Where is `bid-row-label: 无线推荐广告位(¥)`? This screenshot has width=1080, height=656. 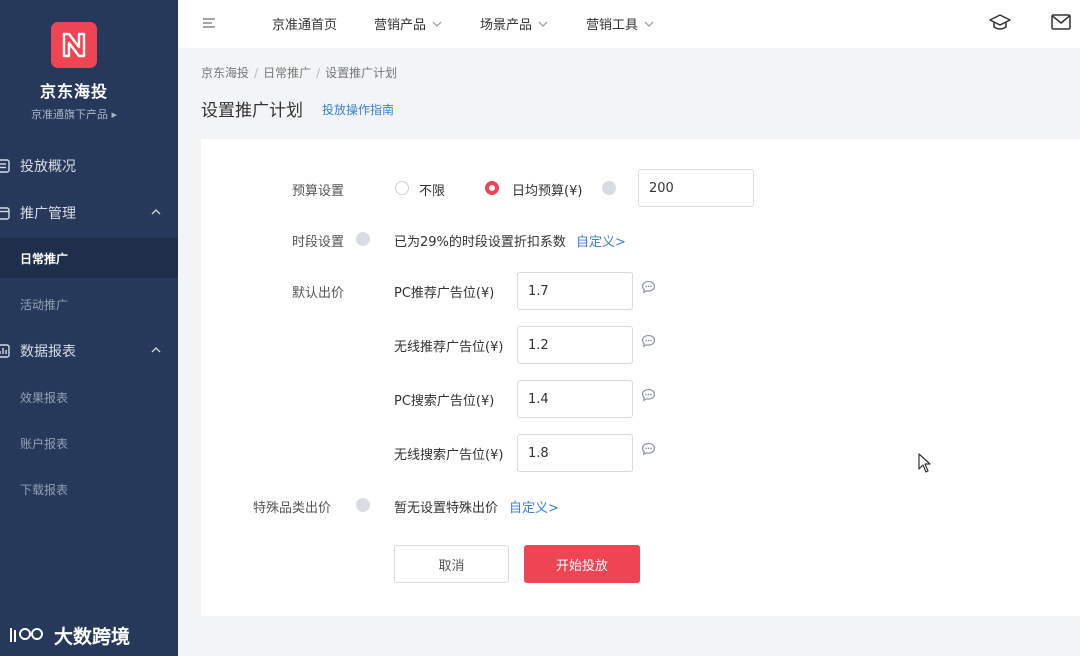
bid-row-label: 无线推荐广告位(¥) is located at coordinates (449, 347).